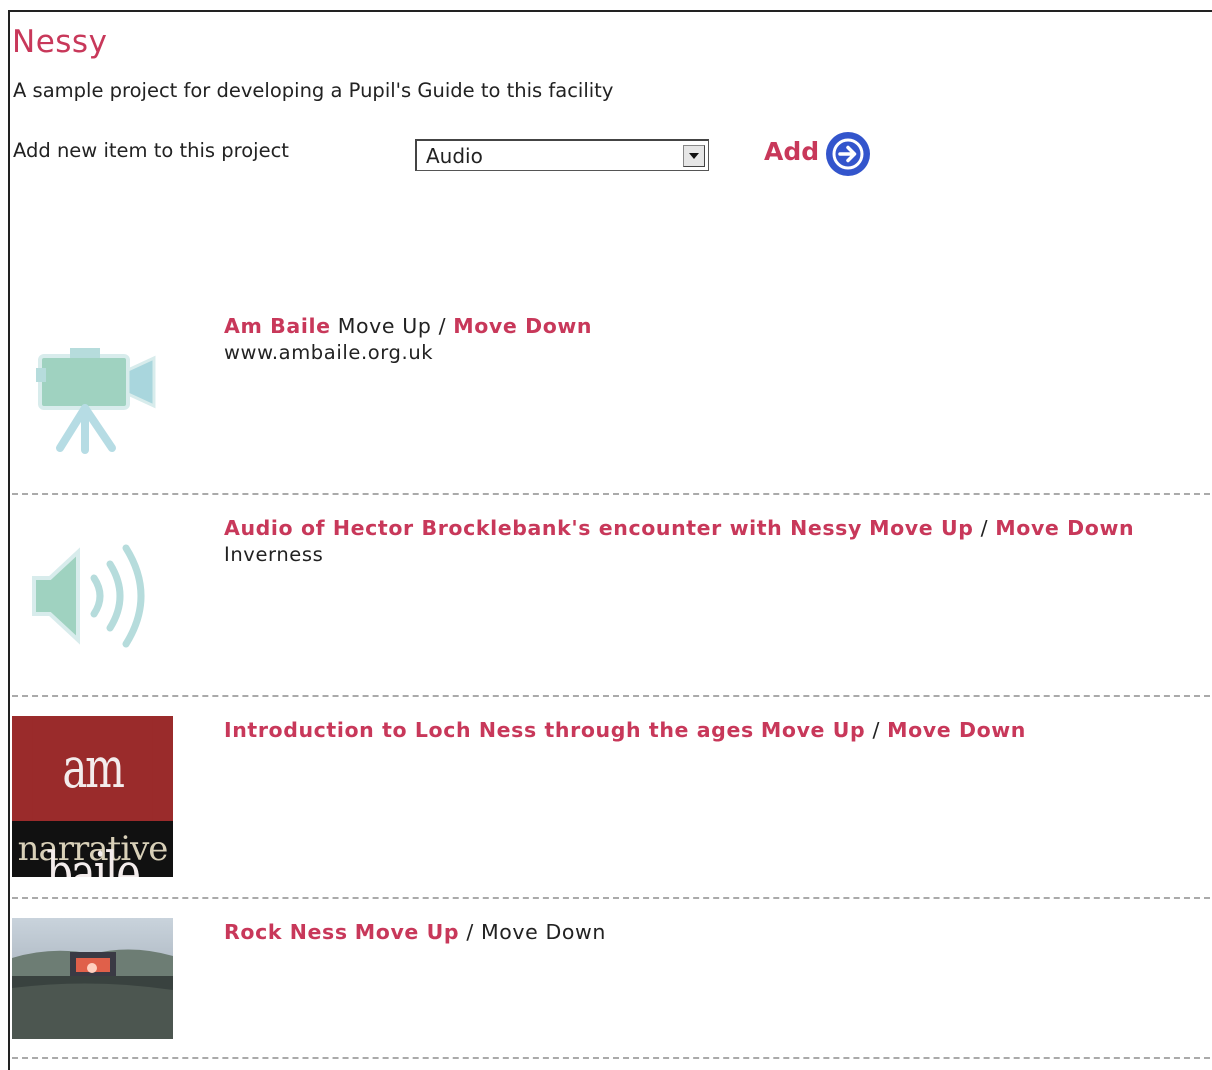 The width and height of the screenshot is (1212, 1070). I want to click on item-type-selected-value: Audio, so click(454, 155).